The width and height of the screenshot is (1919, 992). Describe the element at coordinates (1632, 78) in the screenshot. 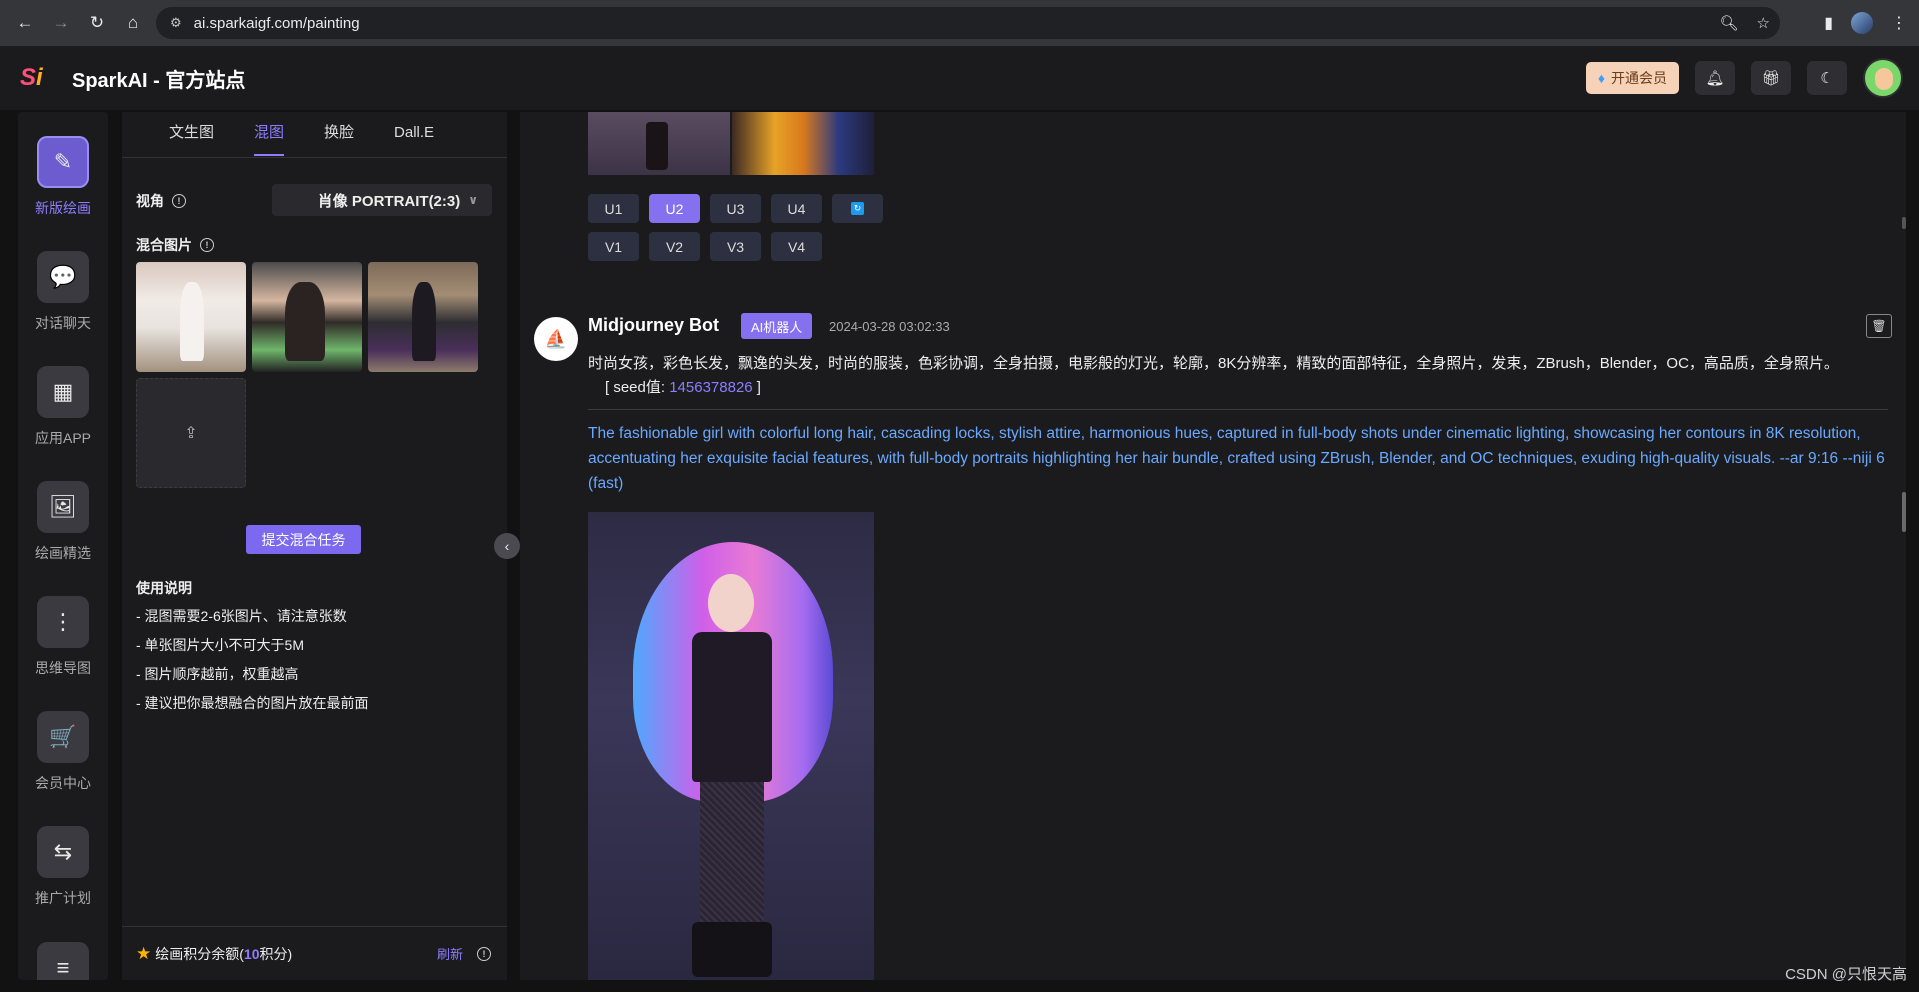

I see `vip-button: ♦ 开通会员` at that location.